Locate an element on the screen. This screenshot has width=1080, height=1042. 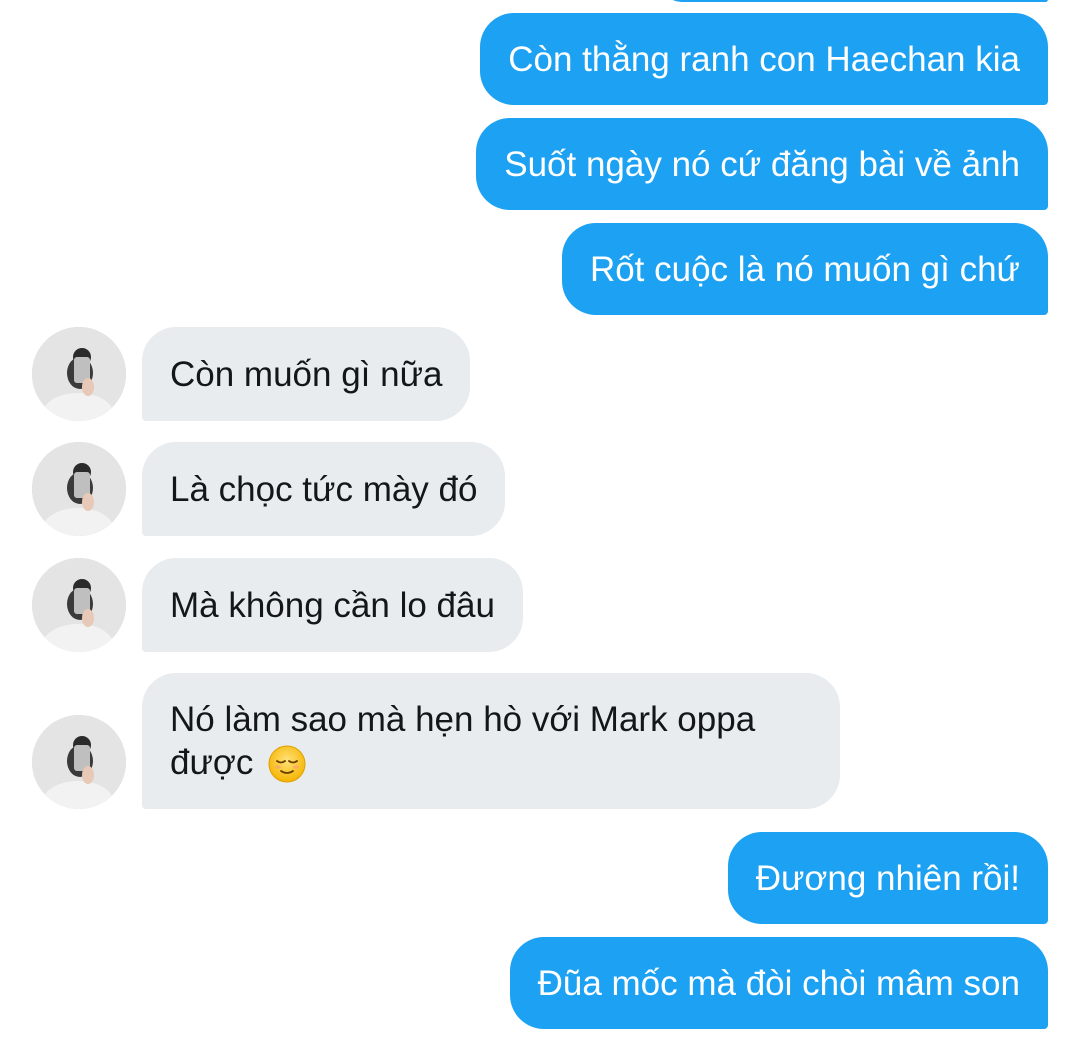
sent-message-bubble: Đũa mốc mà đòi chòi mâm son is located at coordinates (778, 983).